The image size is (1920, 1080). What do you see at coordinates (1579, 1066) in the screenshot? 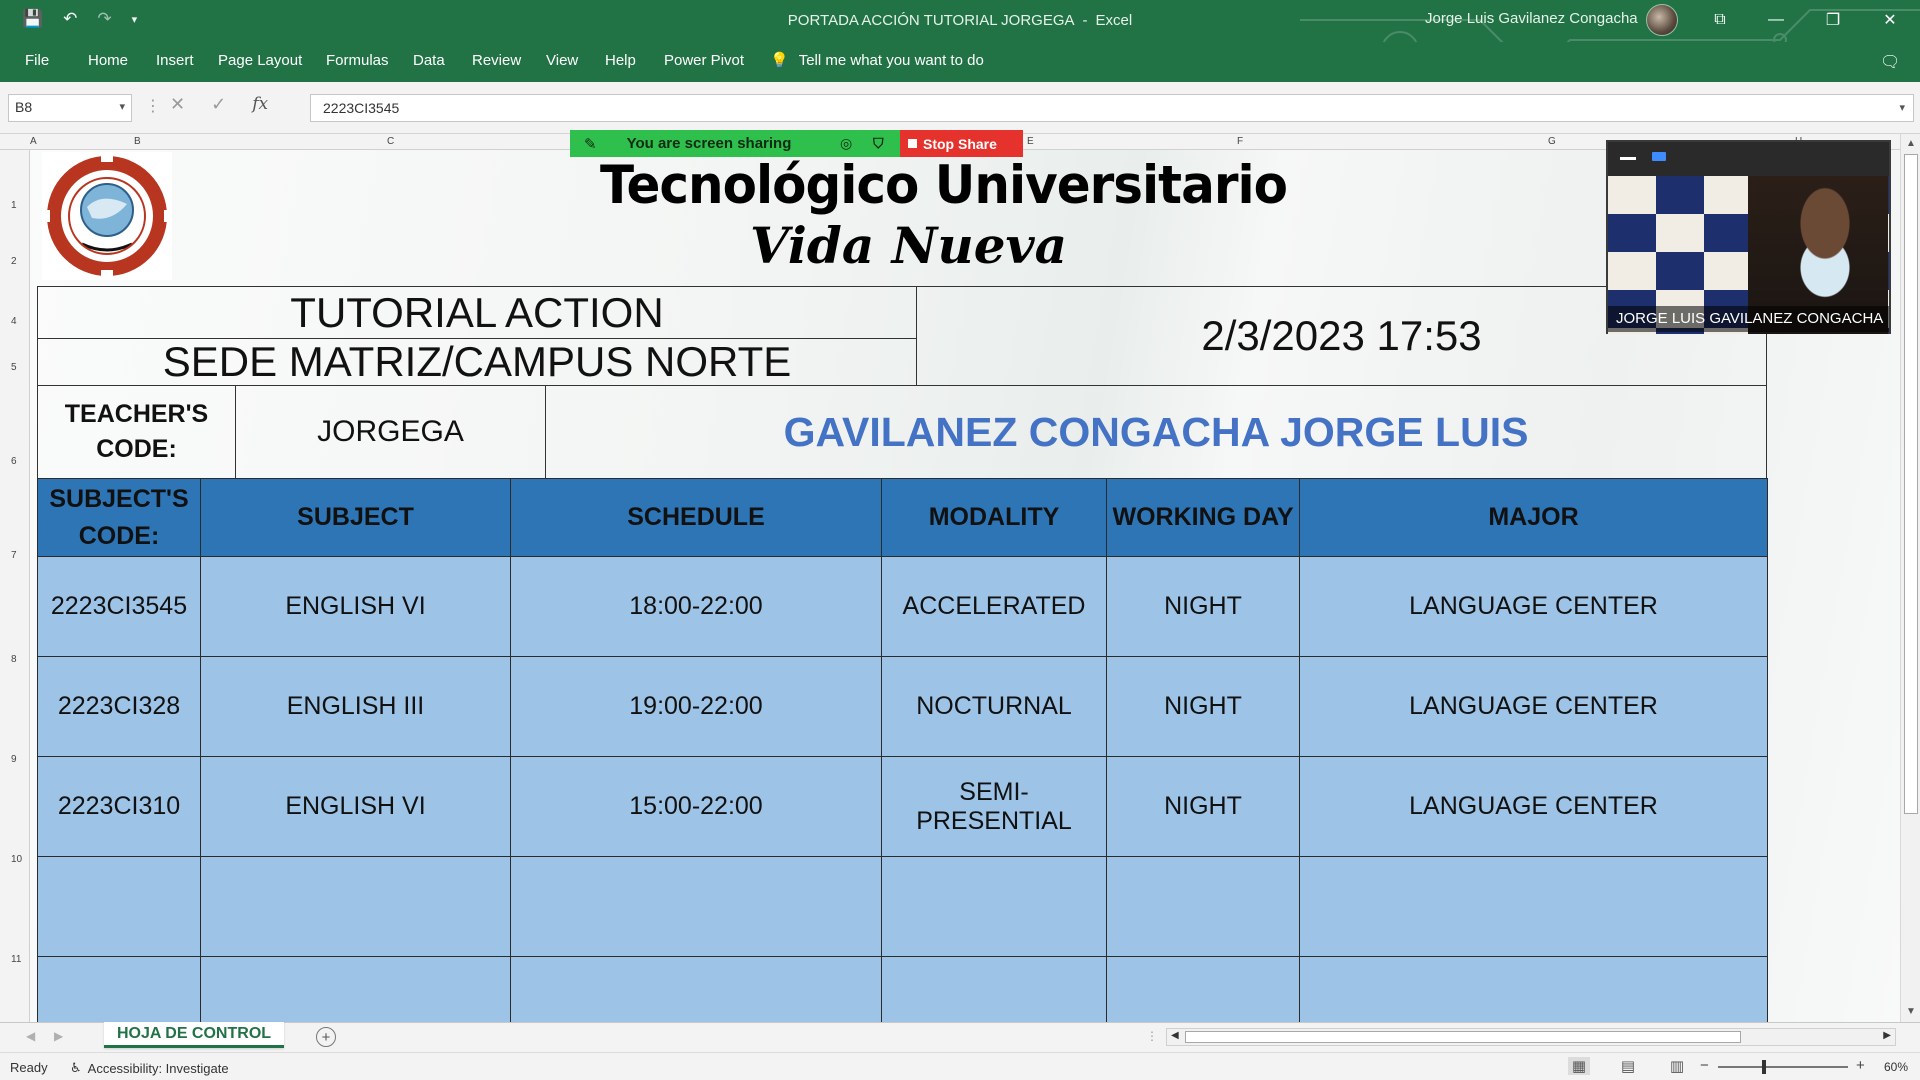
I see `normal-view-icon: ▦` at bounding box center [1579, 1066].